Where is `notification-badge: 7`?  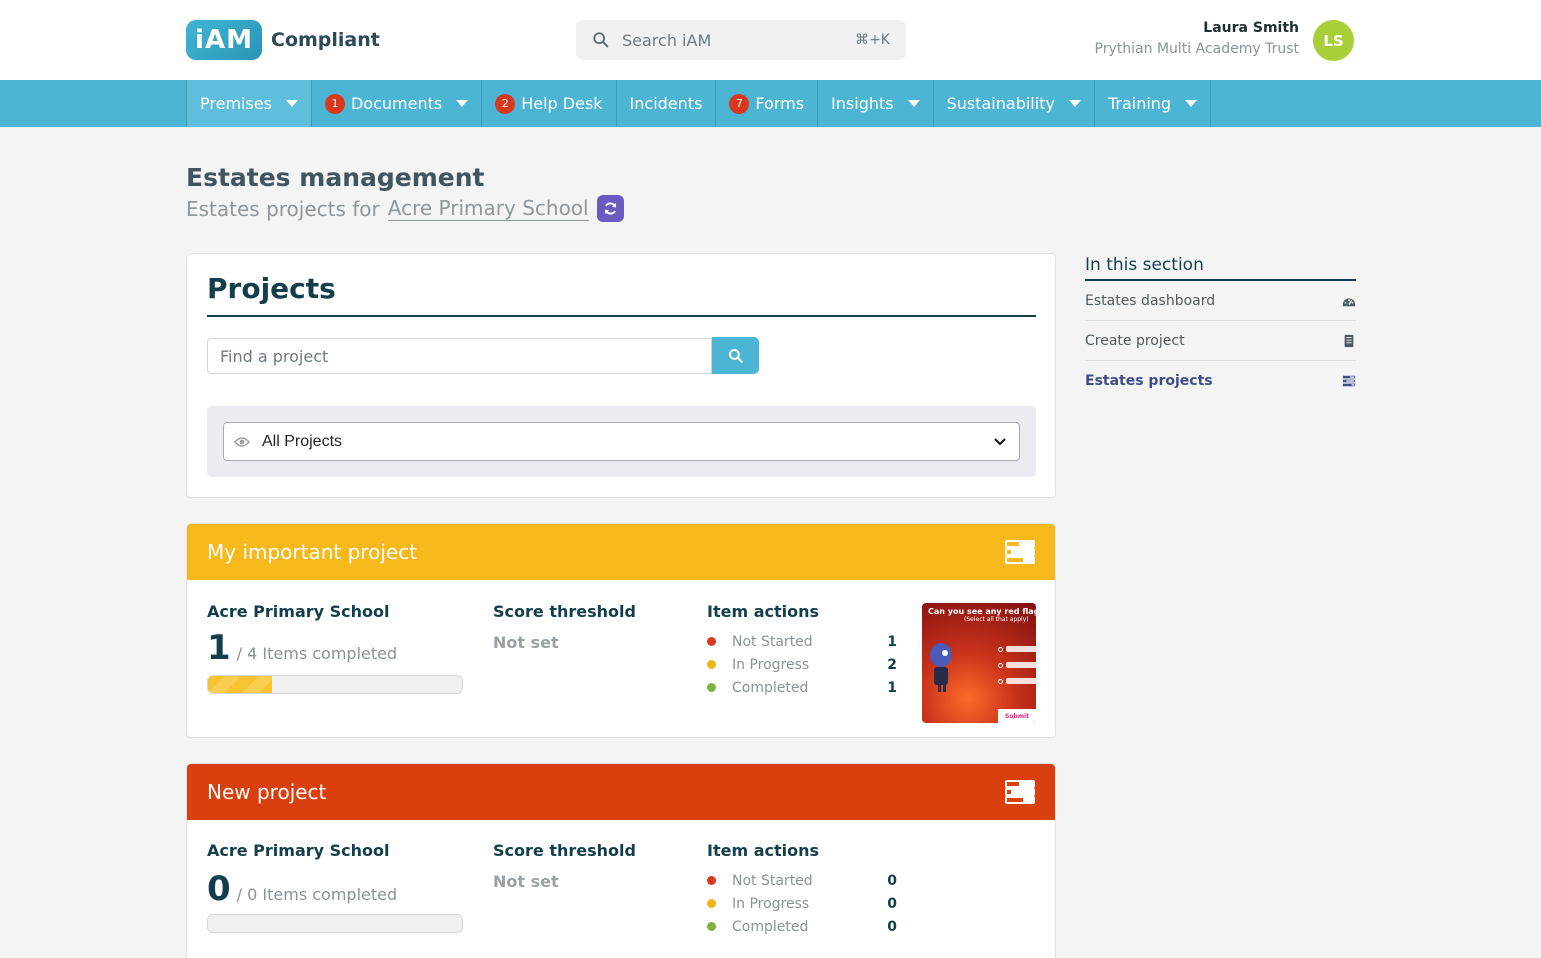
notification-badge: 7 is located at coordinates (739, 103).